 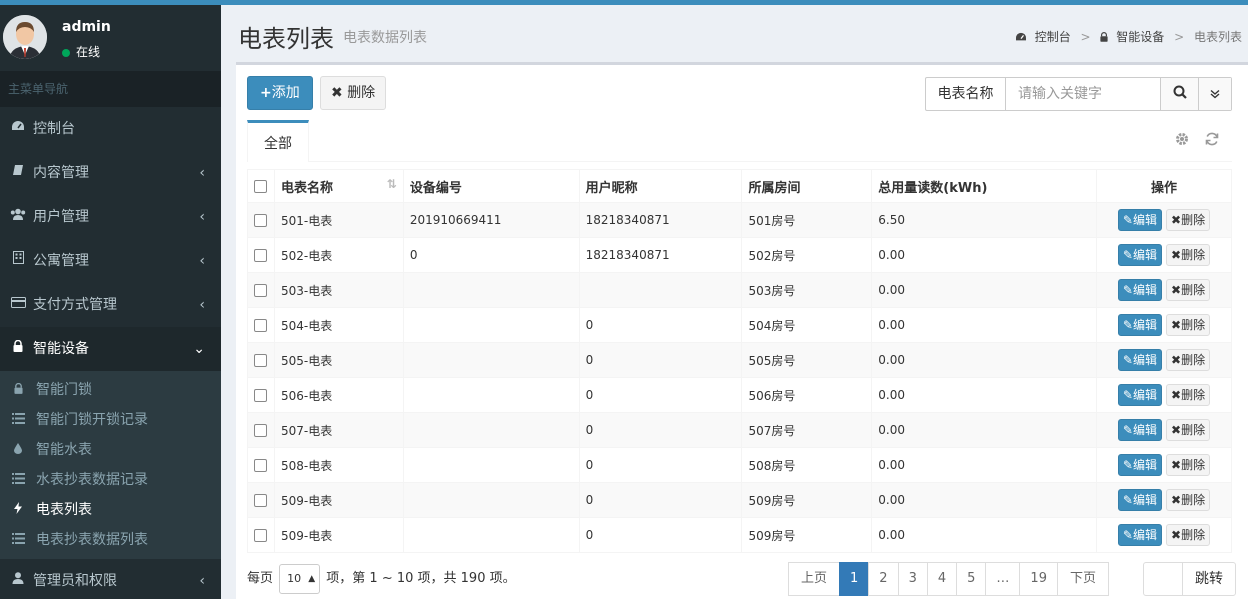 I want to click on gear-icon, so click(x=1182, y=141).